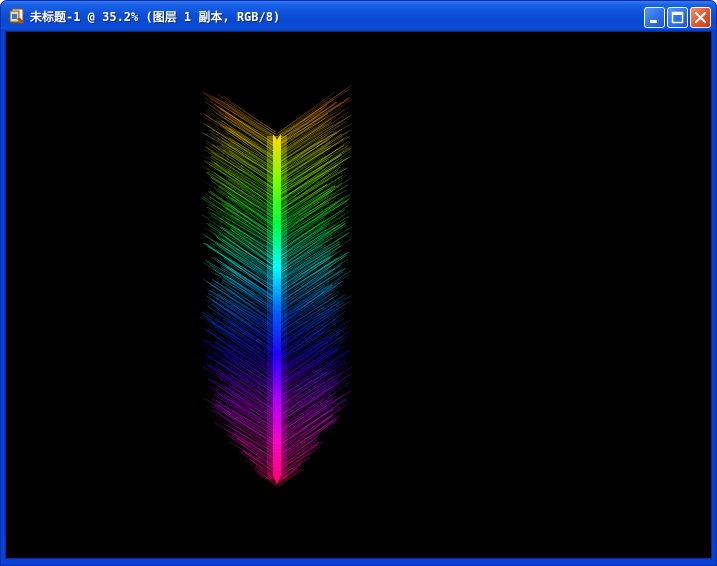 This screenshot has width=717, height=566. I want to click on maximize-button, so click(677, 17).